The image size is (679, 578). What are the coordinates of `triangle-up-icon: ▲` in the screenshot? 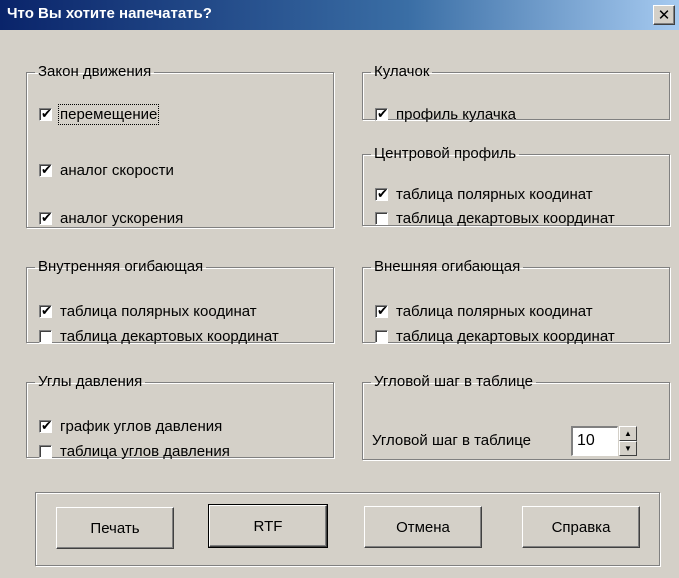 It's located at (628, 433).